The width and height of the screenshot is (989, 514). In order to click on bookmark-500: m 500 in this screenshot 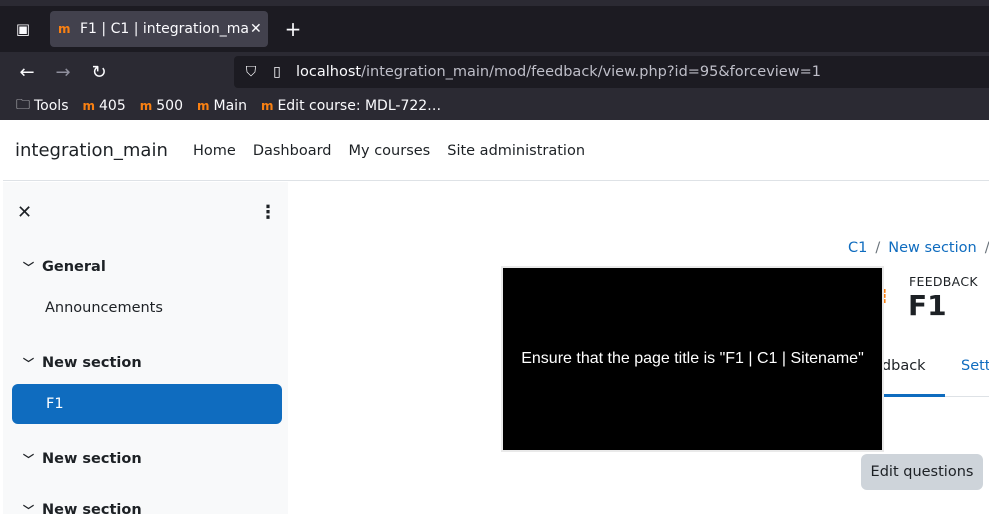, I will do `click(161, 106)`.